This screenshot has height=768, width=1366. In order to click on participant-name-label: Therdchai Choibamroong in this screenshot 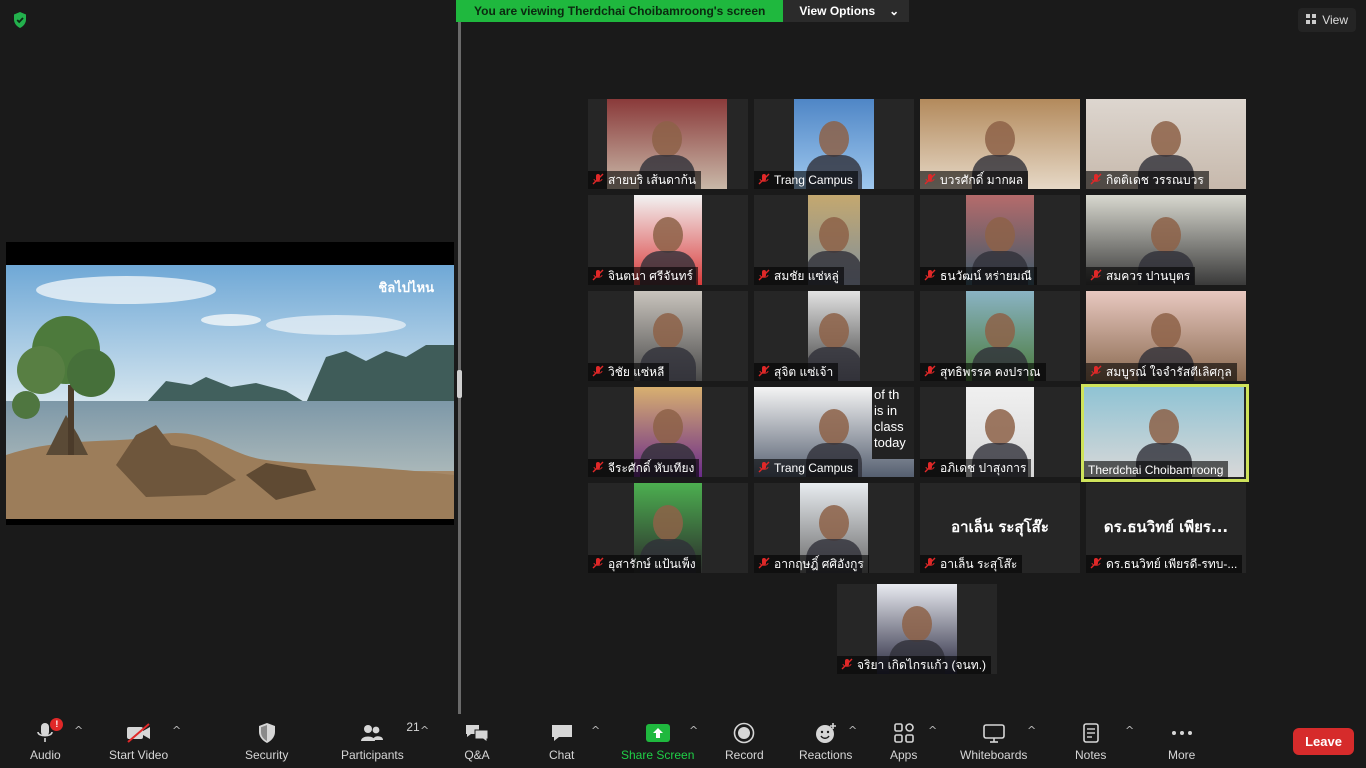, I will do `click(1156, 470)`.